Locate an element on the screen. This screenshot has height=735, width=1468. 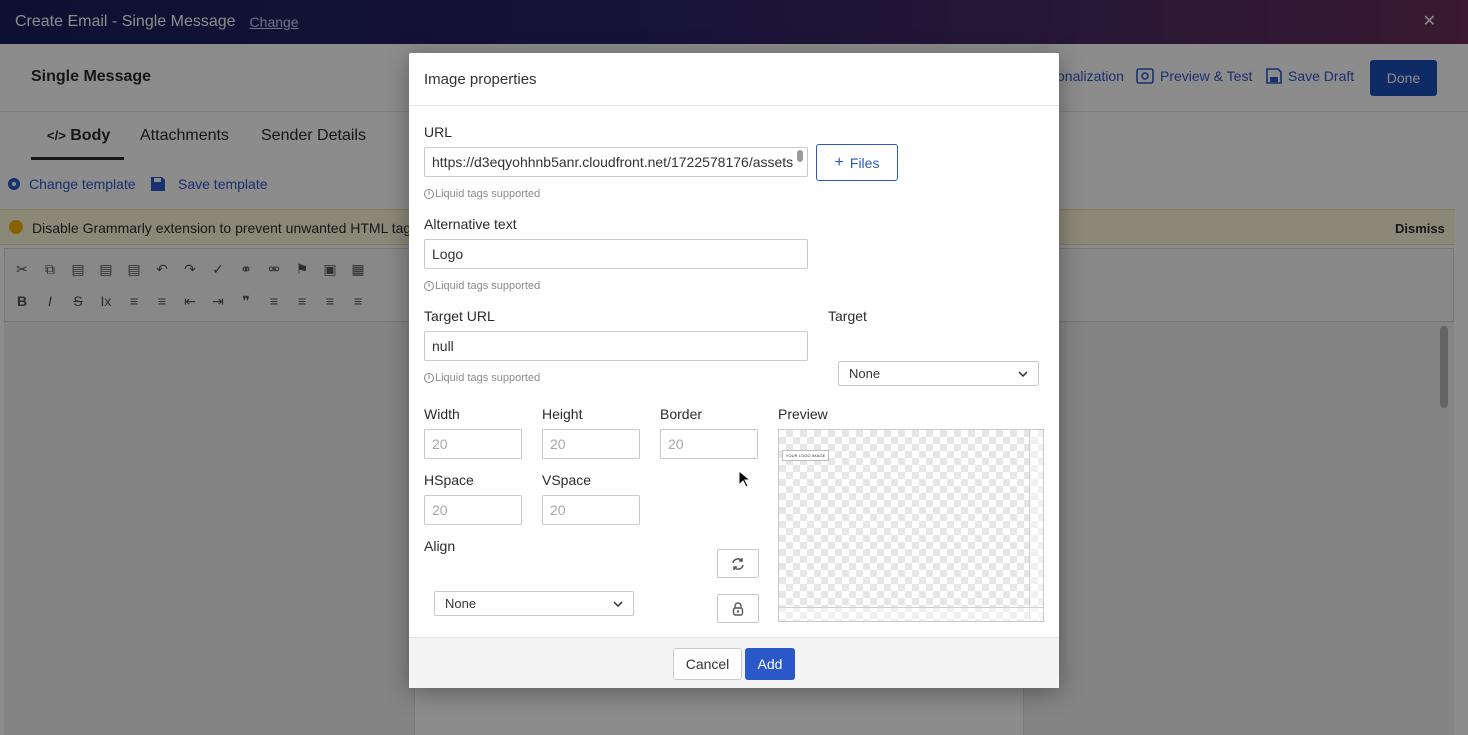
url-scroll-handle is located at coordinates (800, 156).